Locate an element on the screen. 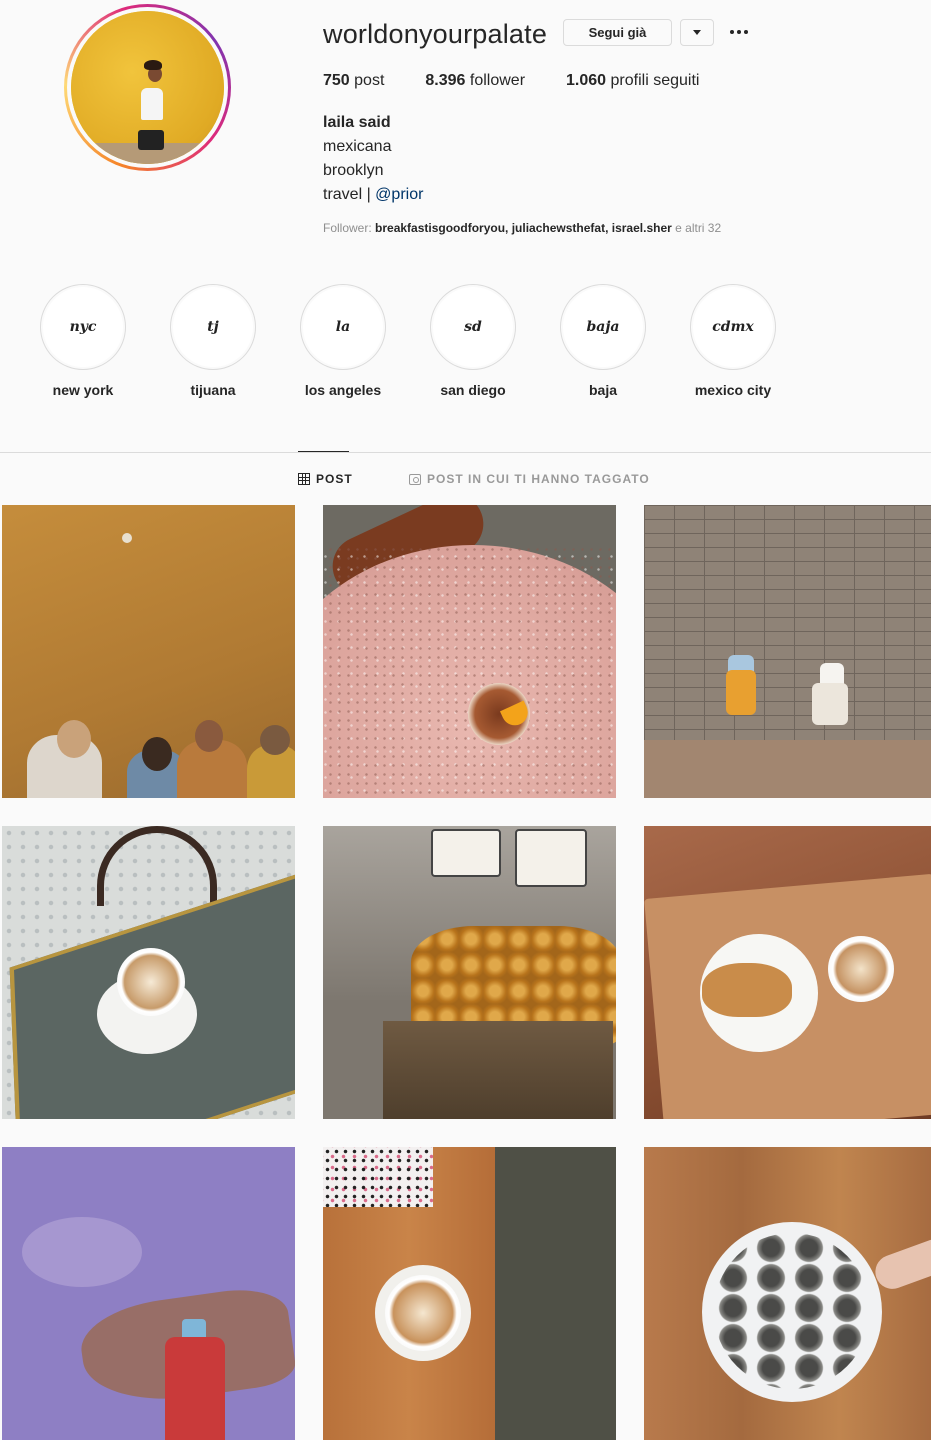  highlight-cover: baja is located at coordinates (603, 327).